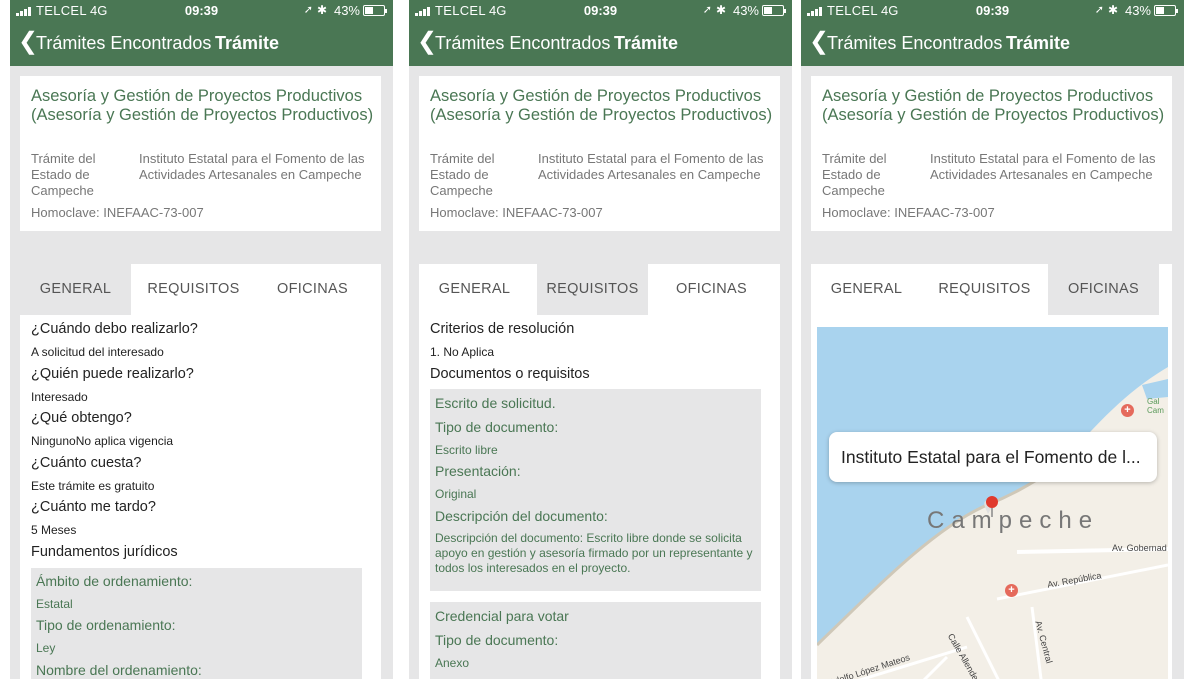 The width and height of the screenshot is (1190, 679). Describe the element at coordinates (114, 329) in the screenshot. I see `question-label: ¿Cuándo debo realizarlo?` at that location.